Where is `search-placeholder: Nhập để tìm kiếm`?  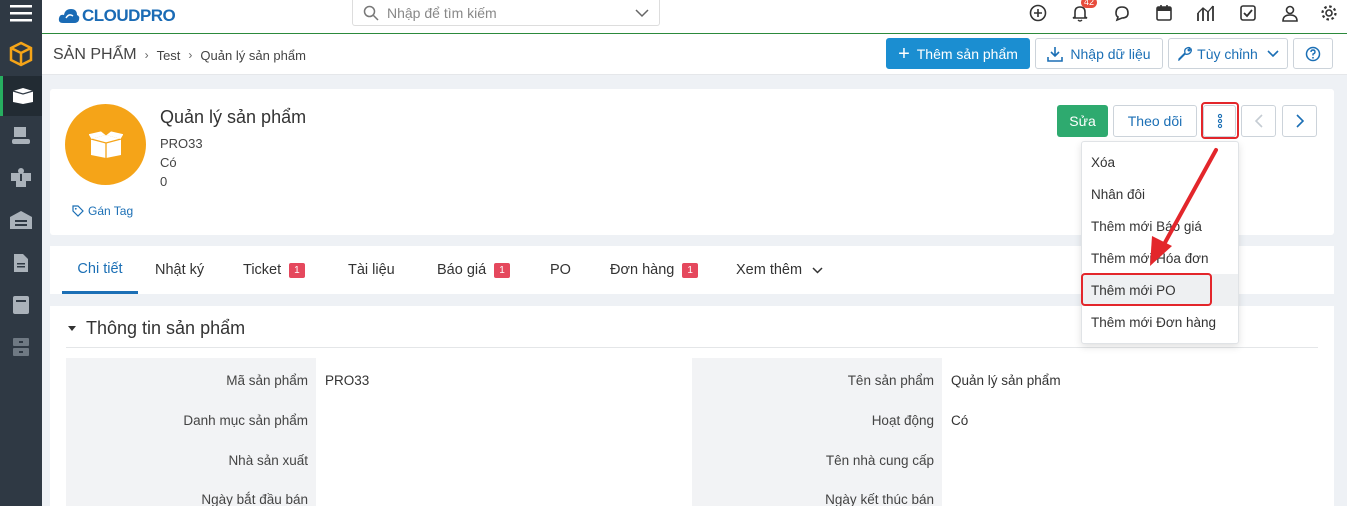
search-placeholder: Nhập để tìm kiếm is located at coordinates (442, 12).